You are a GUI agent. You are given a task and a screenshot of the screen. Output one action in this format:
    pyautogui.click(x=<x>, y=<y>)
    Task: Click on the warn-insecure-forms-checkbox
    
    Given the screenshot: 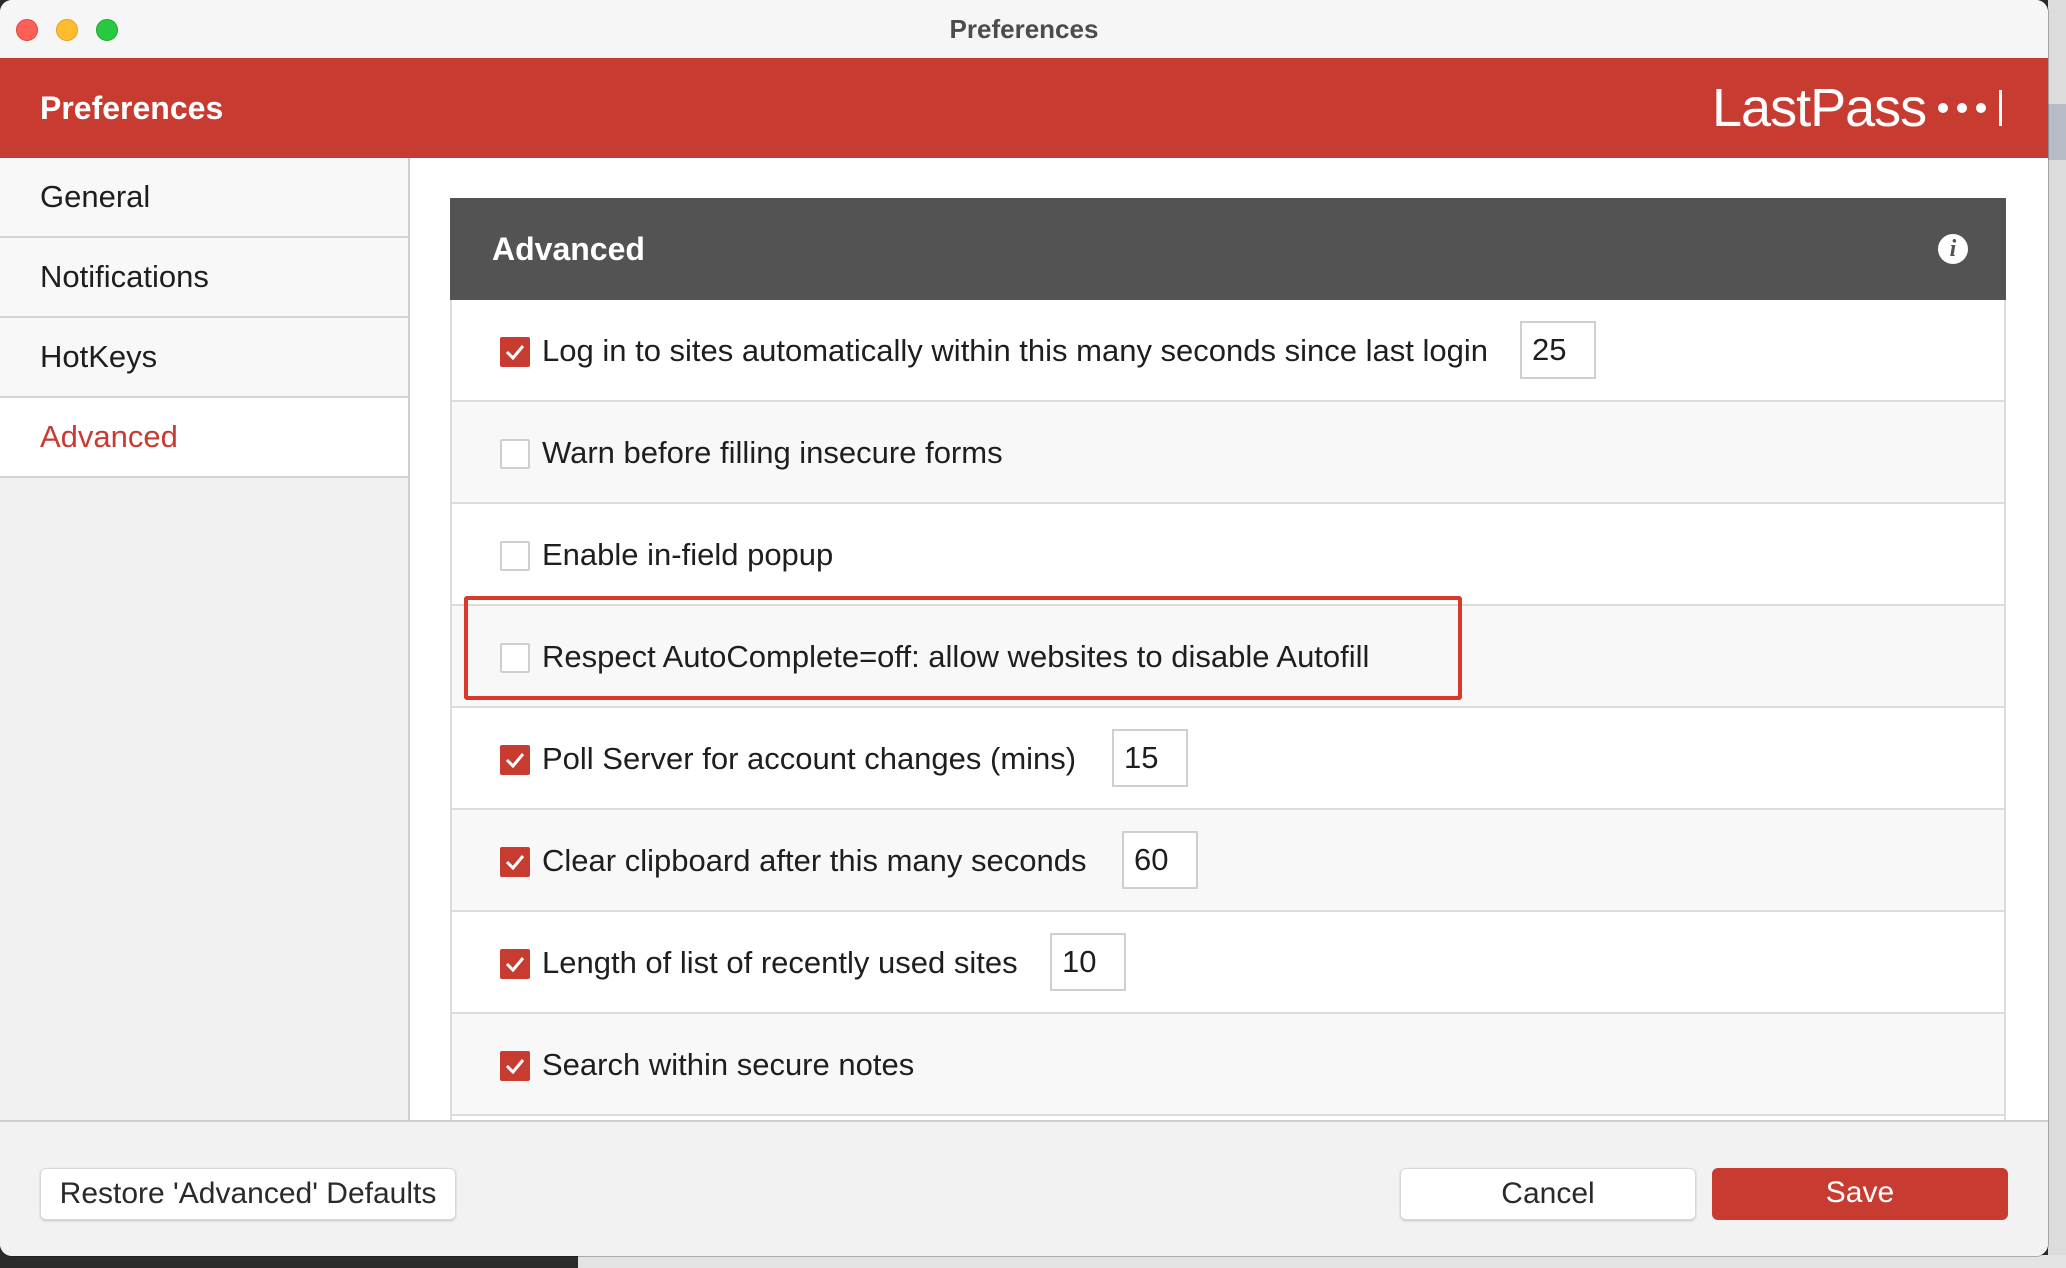 What is the action you would take?
    pyautogui.click(x=515, y=454)
    